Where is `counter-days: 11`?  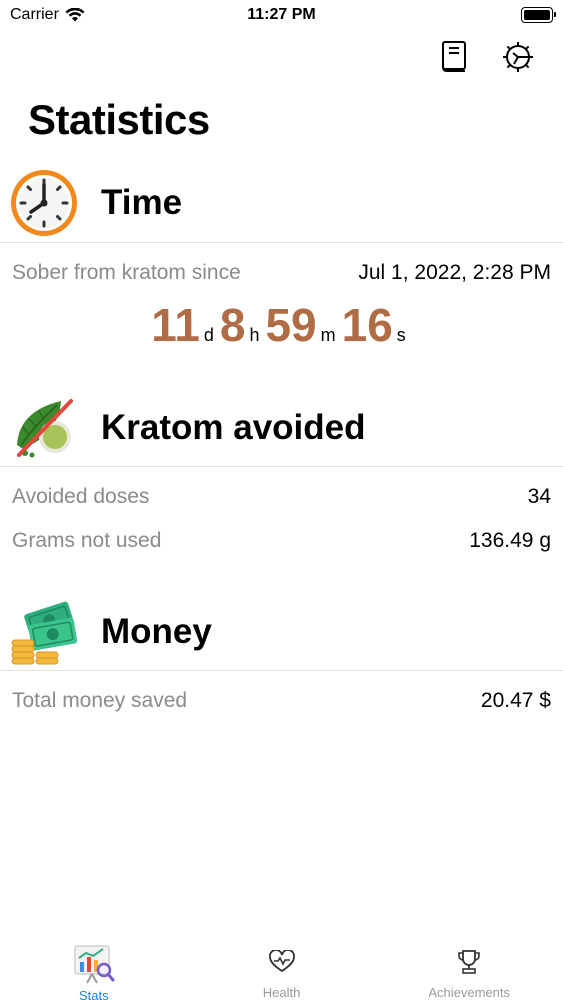 counter-days: 11 is located at coordinates (175, 325).